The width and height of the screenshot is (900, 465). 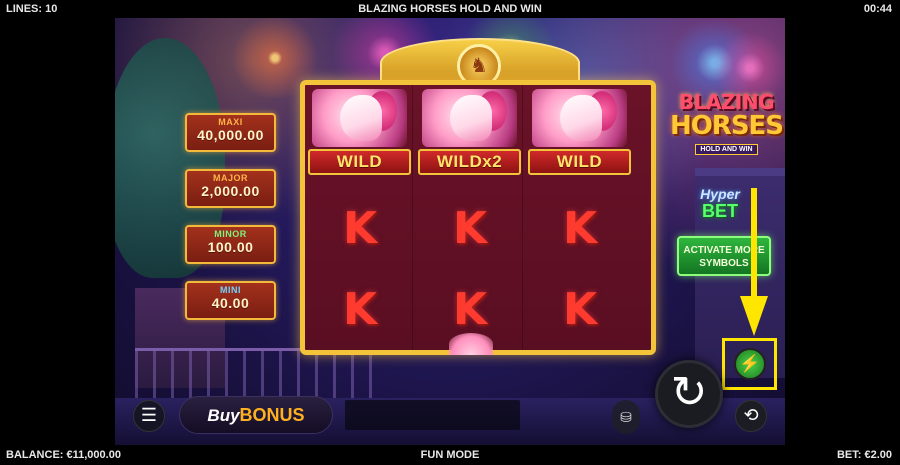 What do you see at coordinates (272, 415) in the screenshot?
I see `bonus-label: BONUS` at bounding box center [272, 415].